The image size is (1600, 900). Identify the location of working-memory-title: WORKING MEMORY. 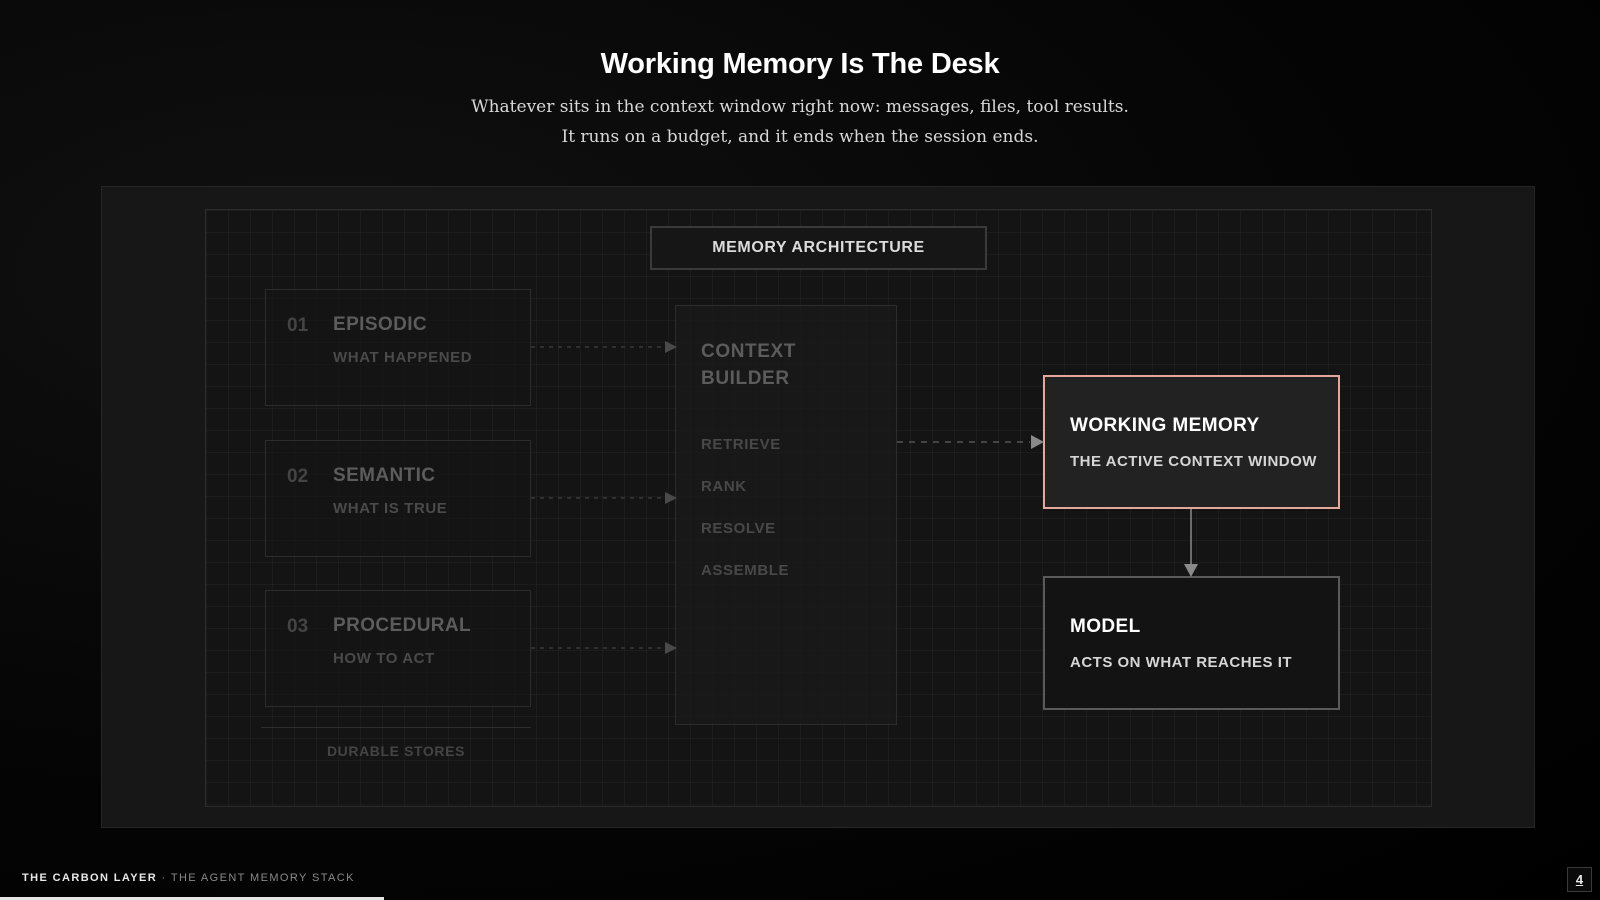
(1165, 425).